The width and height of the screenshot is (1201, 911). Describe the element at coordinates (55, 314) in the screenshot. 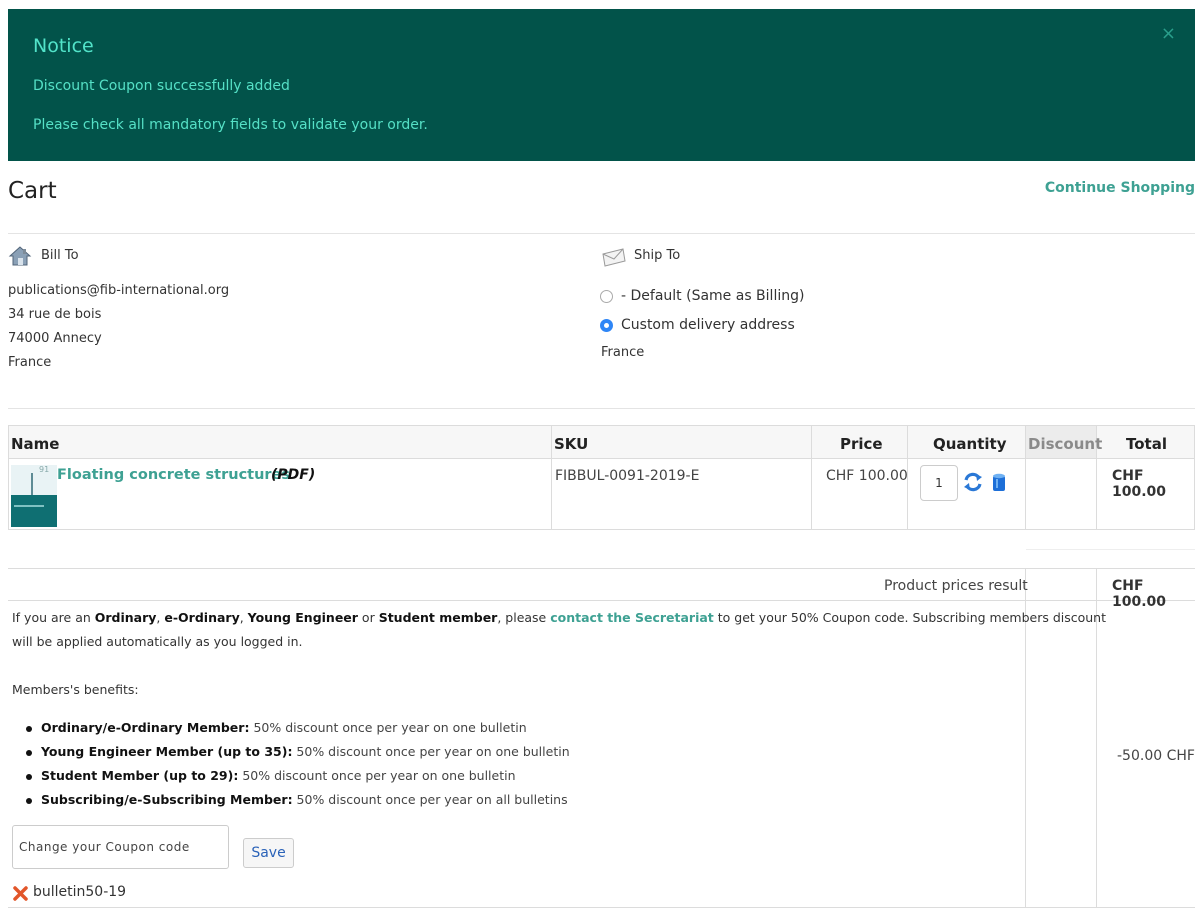

I see `bill-street: 34 rue de bois` at that location.